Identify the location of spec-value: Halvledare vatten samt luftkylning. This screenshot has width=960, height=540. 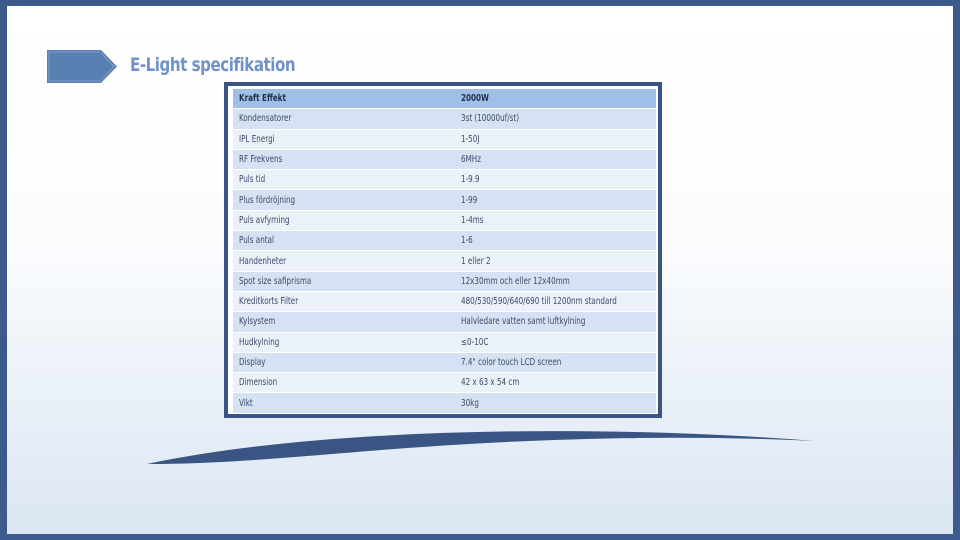
(523, 322).